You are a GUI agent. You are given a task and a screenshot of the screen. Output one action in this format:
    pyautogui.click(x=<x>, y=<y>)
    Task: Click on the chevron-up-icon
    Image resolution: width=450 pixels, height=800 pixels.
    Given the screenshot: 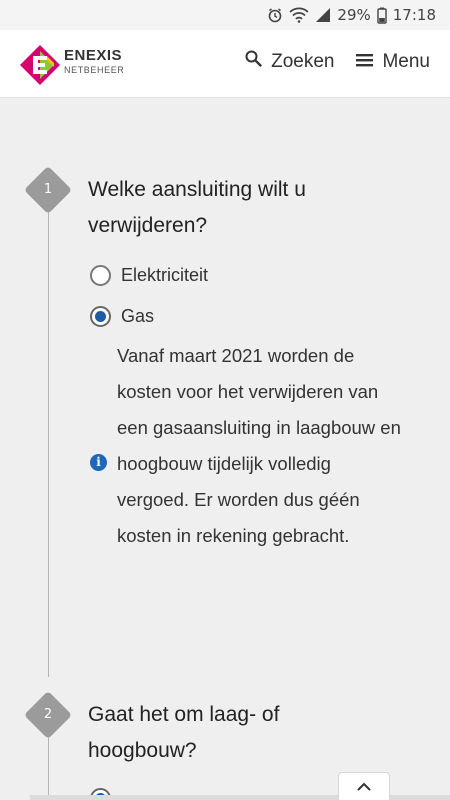 What is the action you would take?
    pyautogui.click(x=364, y=787)
    